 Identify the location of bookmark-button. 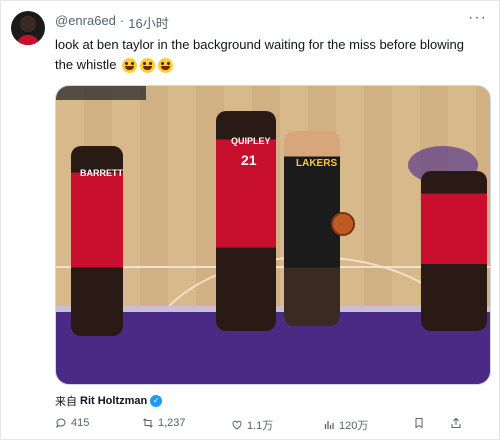
(419, 423).